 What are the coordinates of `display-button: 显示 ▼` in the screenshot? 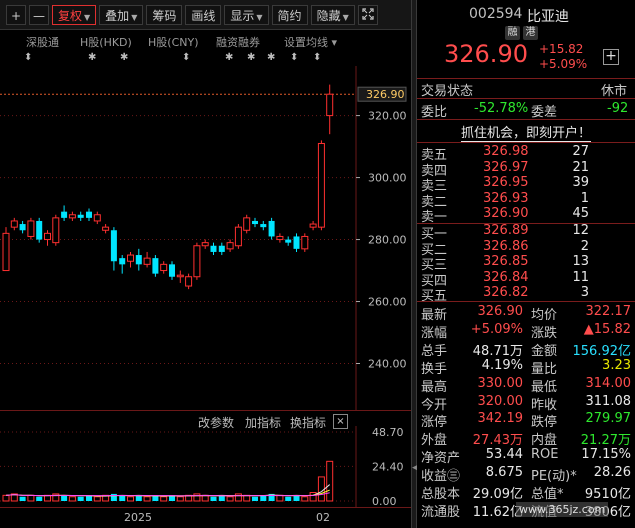 It's located at (246, 14).